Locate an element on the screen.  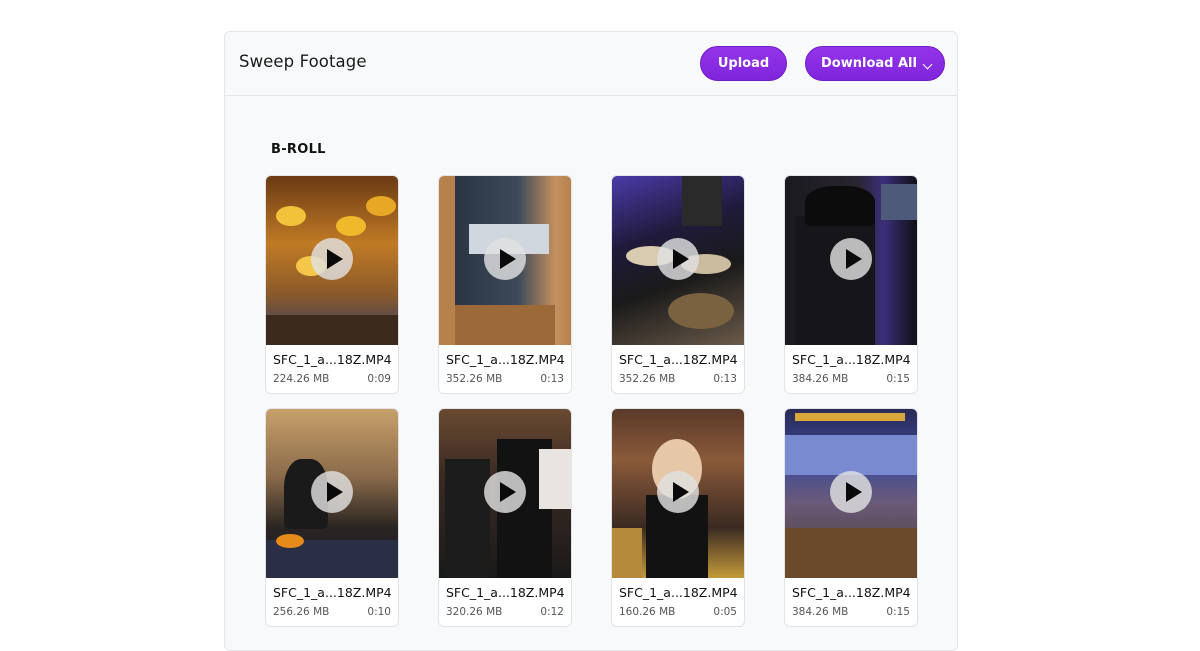
video-card: SFC_1_a...18Z.MP4 224.26 MB 0:09 is located at coordinates (332, 284).